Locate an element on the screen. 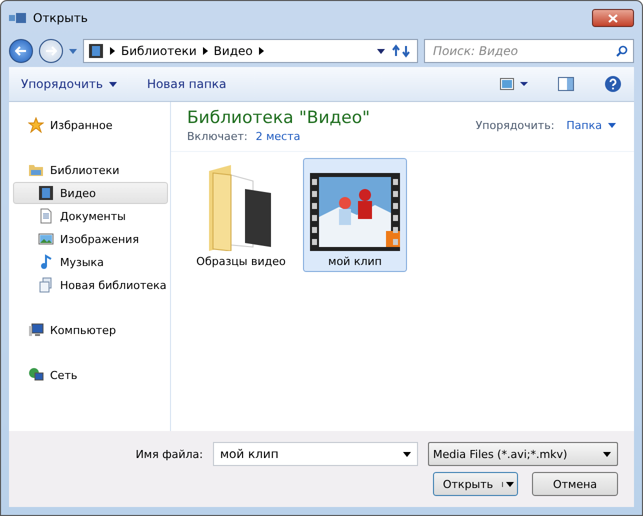 Image resolution: width=643 pixels, height=516 pixels. close-button is located at coordinates (613, 18).